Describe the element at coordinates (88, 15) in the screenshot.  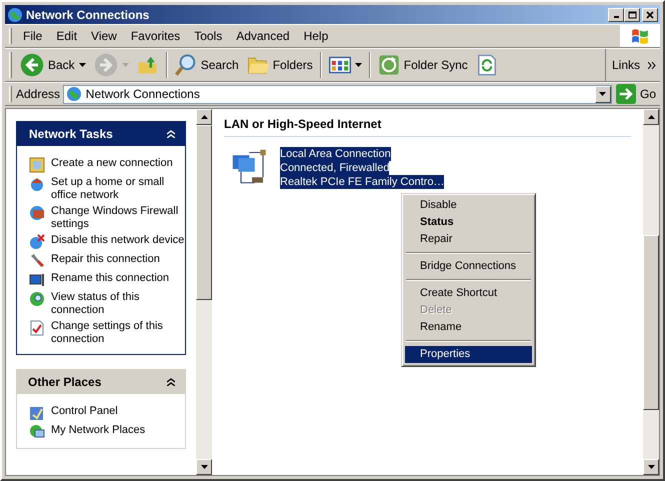
I see `window-title: Network Connections` at that location.